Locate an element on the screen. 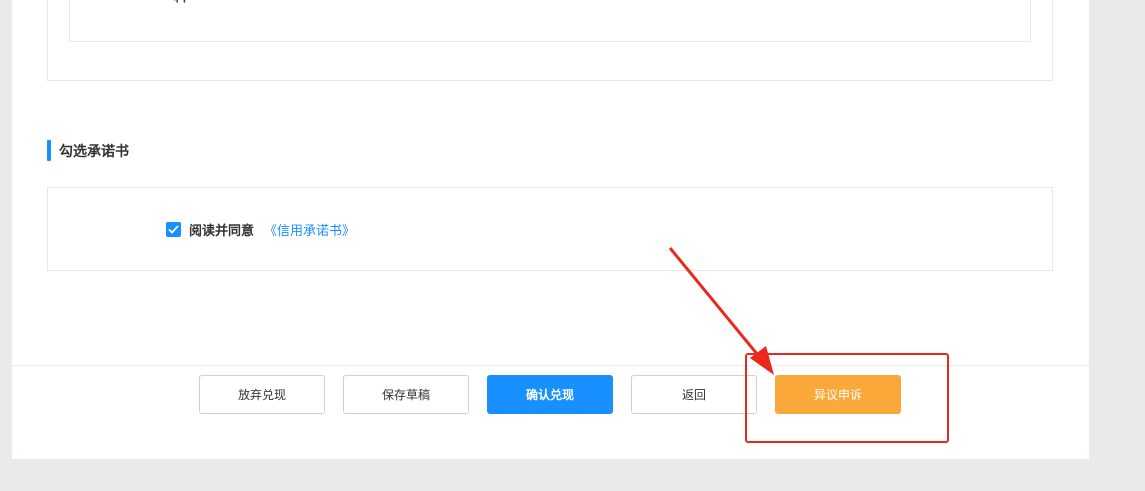  annotation-arrow-icon is located at coordinates (721, 311).